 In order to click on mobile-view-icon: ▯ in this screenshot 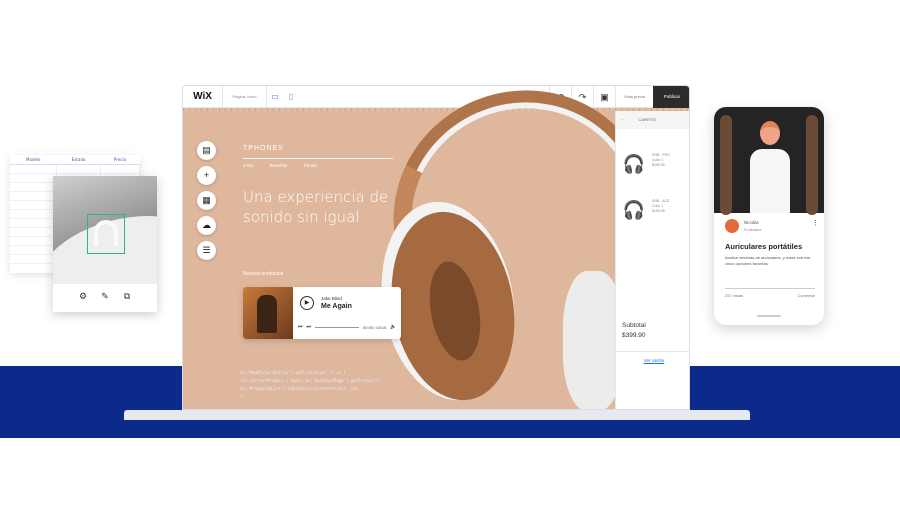, I will do `click(291, 97)`.